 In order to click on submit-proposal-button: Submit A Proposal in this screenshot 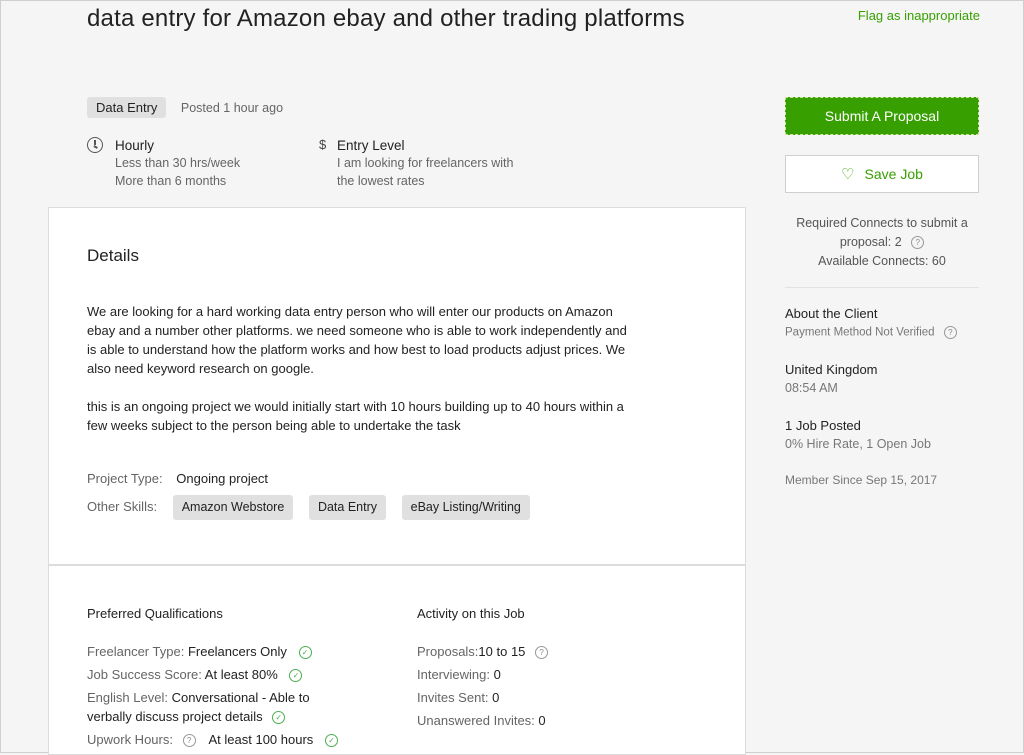, I will do `click(882, 116)`.